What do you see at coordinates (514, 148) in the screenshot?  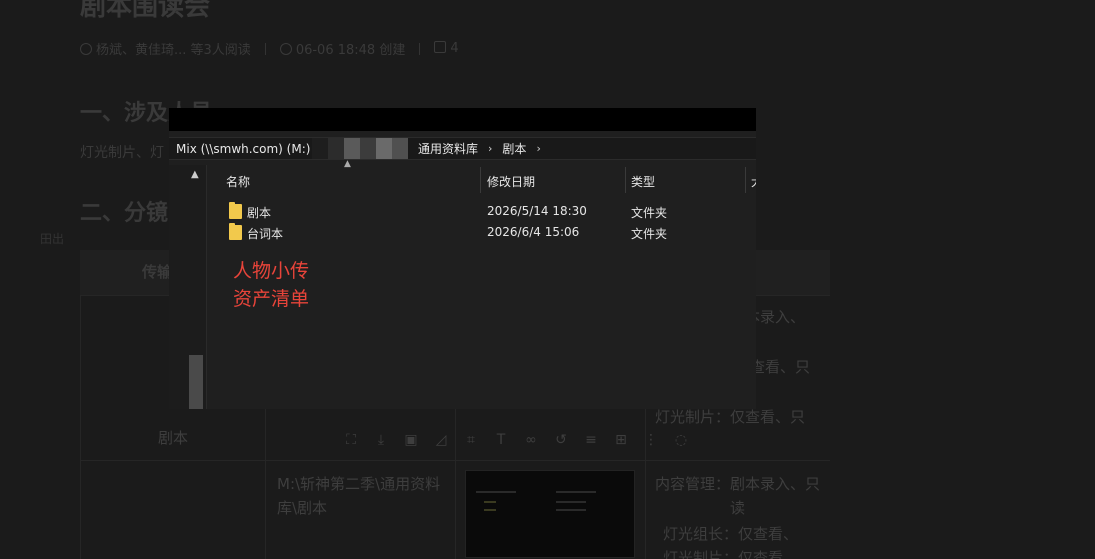 I see `breadcrumb-item: 剧本` at bounding box center [514, 148].